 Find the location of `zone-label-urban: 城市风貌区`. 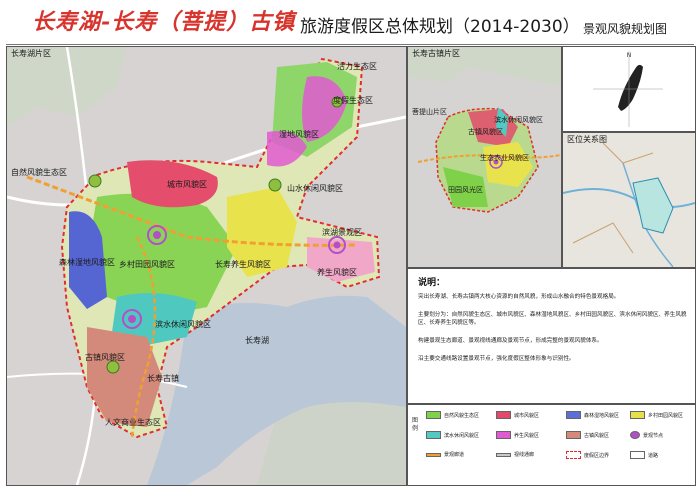

zone-label-urban: 城市风貌区 is located at coordinates (187, 184).